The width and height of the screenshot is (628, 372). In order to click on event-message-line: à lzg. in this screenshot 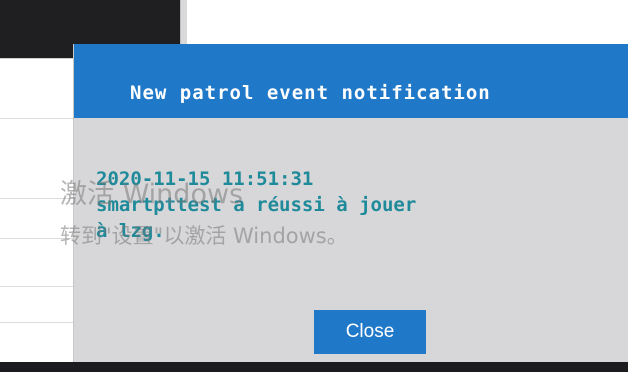, I will do `click(130, 231)`.